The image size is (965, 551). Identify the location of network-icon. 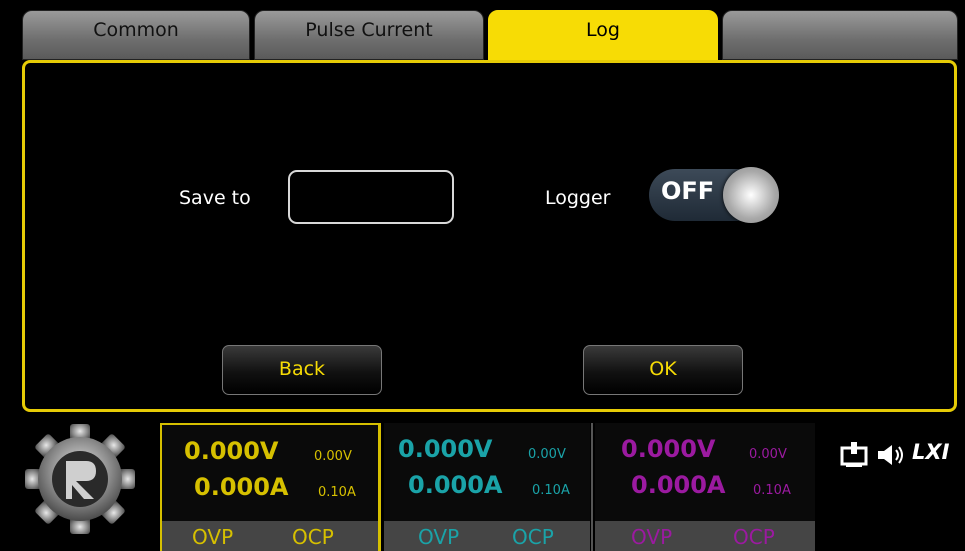
(854, 457).